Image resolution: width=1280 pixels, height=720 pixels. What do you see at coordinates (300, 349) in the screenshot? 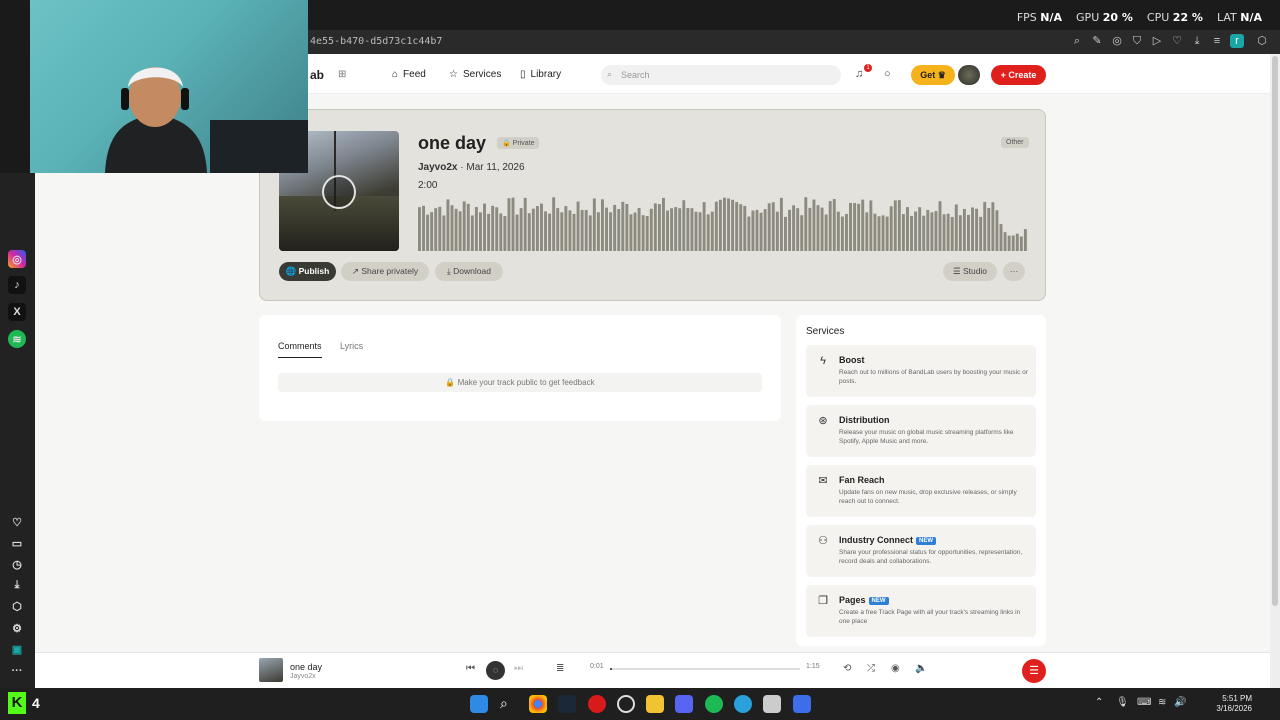
I see `tab-comments: Comments` at bounding box center [300, 349].